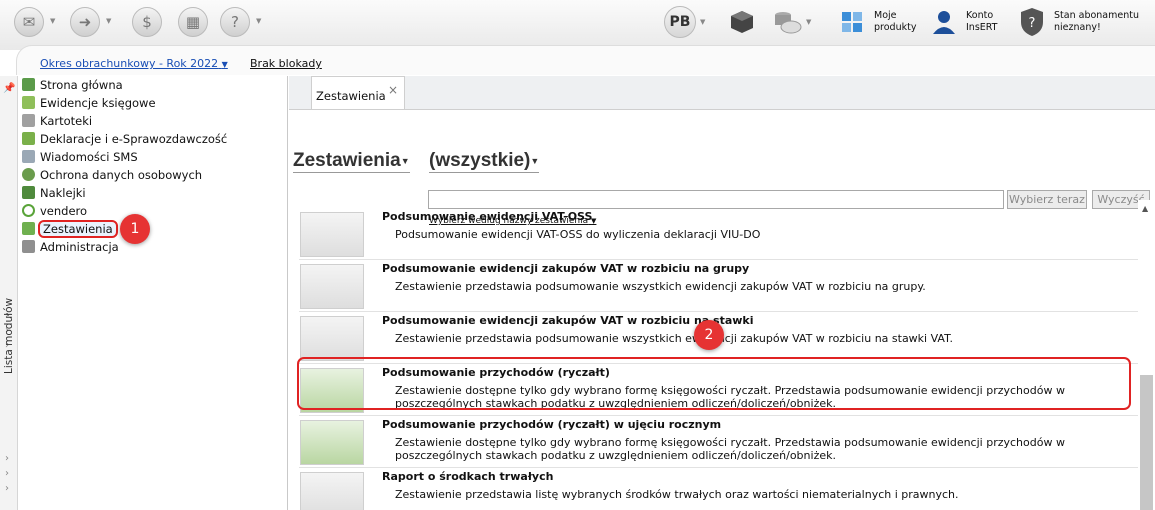  Describe the element at coordinates (963, 22) in the screenshot. I see `insert-account-button: Konto InsERT` at that location.